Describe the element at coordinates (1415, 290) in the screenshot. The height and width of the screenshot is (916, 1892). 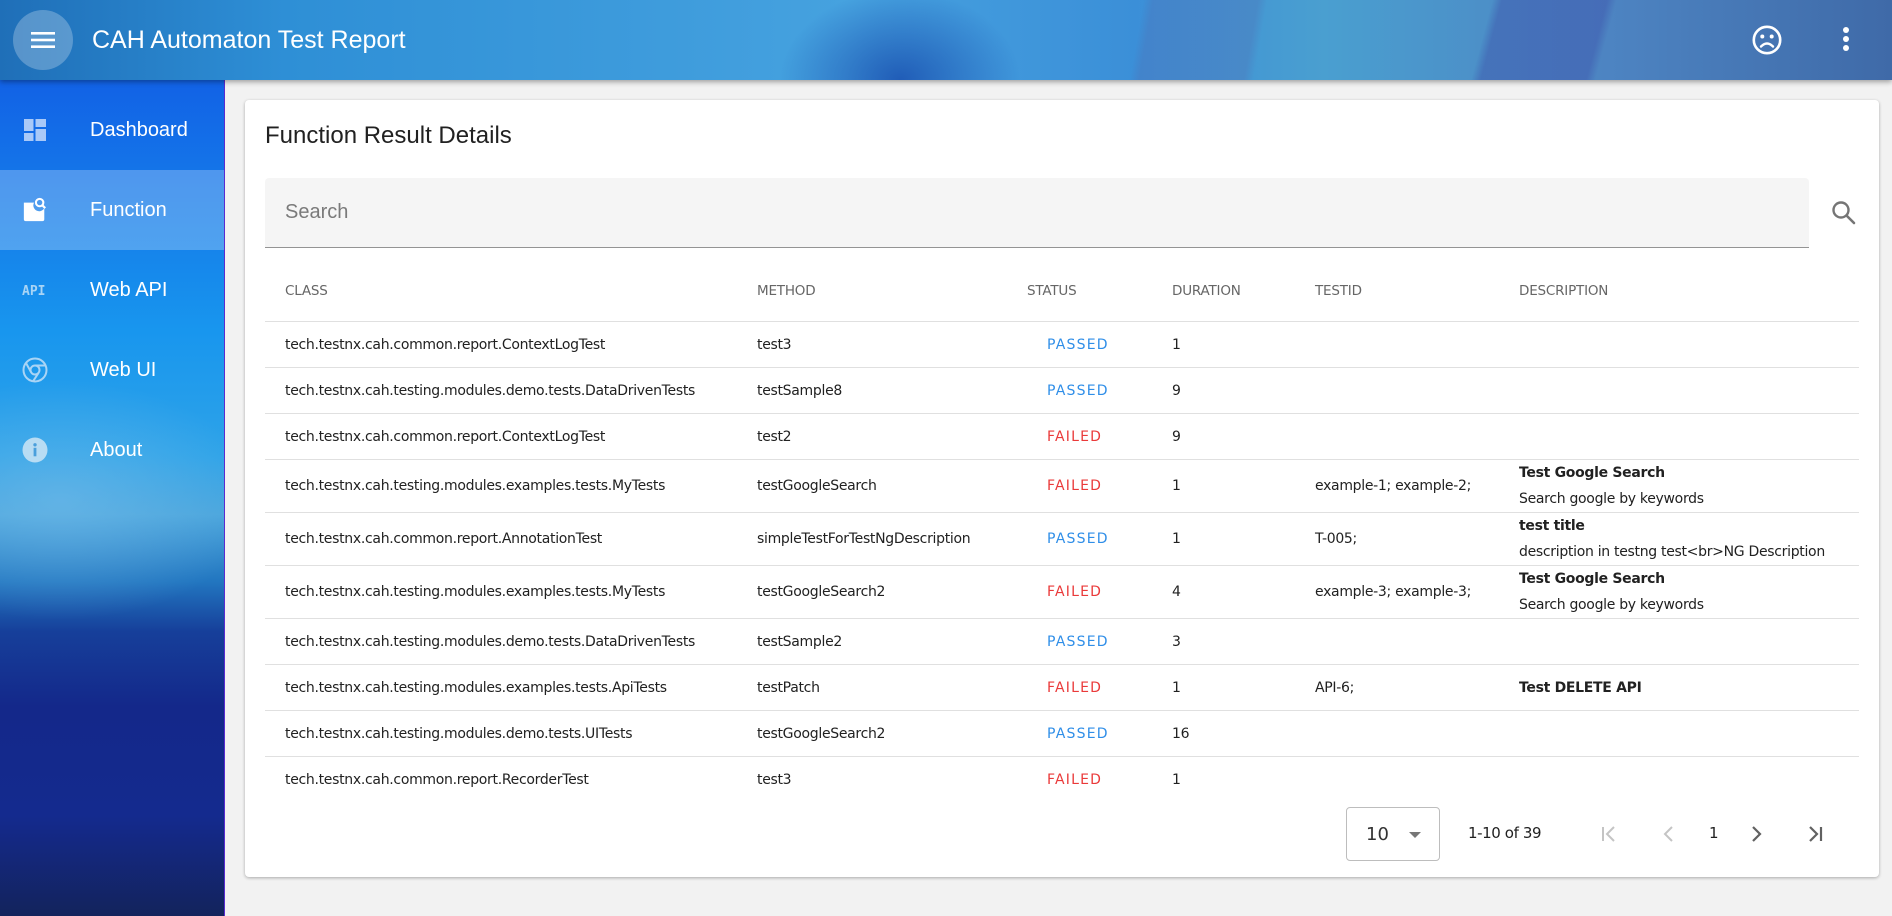
I see `column-header-testid: TESTID` at that location.